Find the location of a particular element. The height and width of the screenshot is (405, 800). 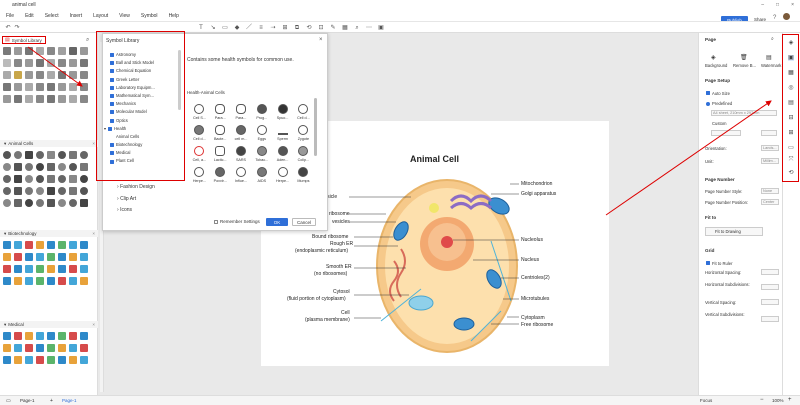

line-style-icon: ≡ is located at coordinates (261, 28).